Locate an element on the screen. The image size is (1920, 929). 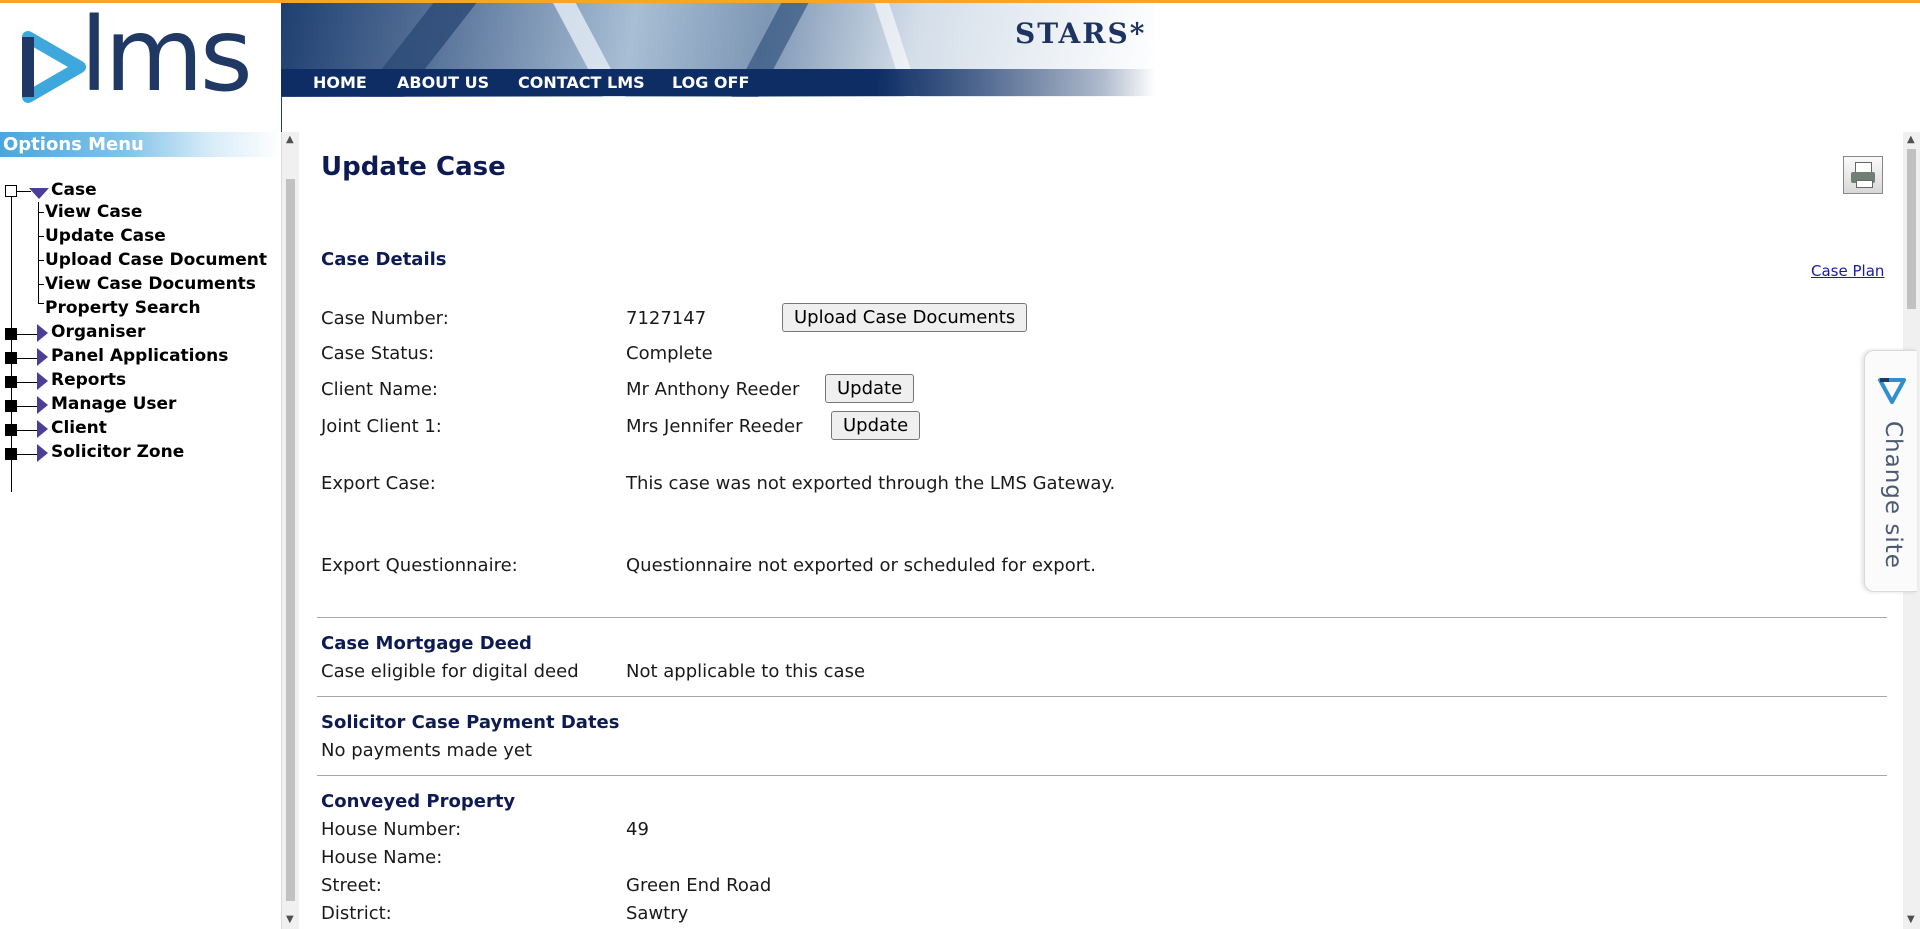
district-value: Sawtry is located at coordinates (657, 913).